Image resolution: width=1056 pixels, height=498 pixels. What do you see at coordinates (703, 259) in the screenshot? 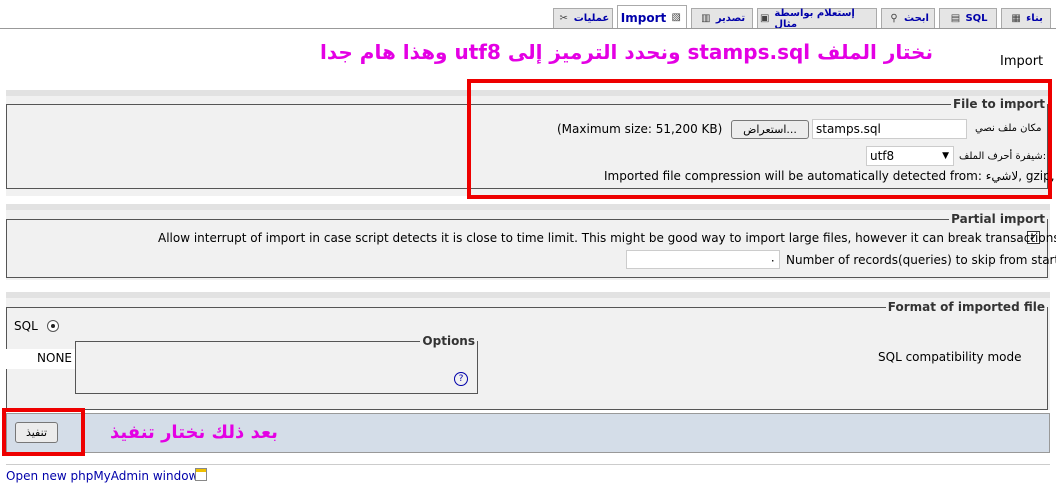
I see `skip-records-input: ٠` at bounding box center [703, 259].